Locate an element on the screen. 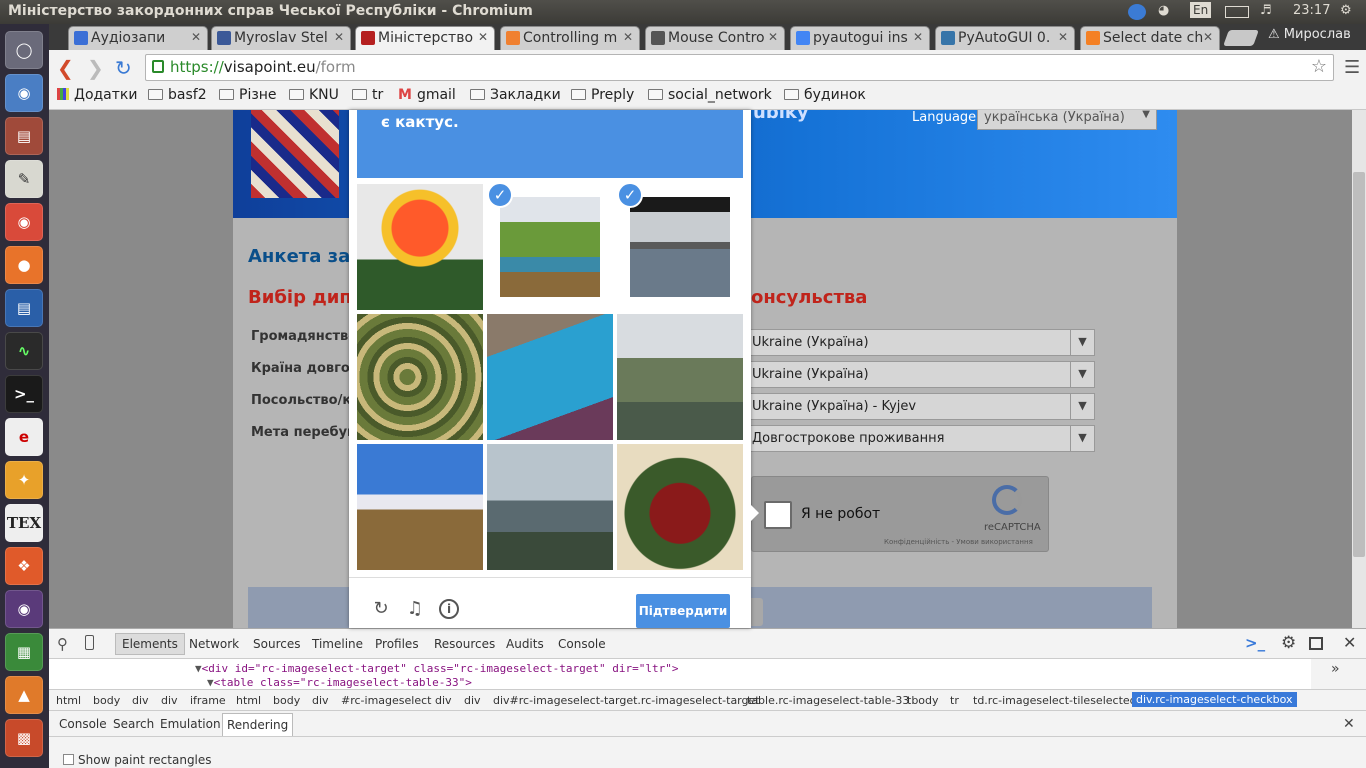 The width and height of the screenshot is (1366, 768). tex-icon: TEX is located at coordinates (24, 523).